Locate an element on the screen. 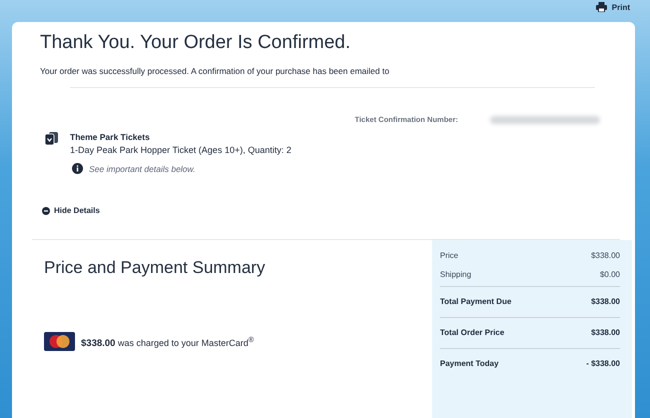 The image size is (650, 418). item-description: 1-Day Peak Park Hopper Ticket (Ages 10+), Quantity: 2 is located at coordinates (181, 150).